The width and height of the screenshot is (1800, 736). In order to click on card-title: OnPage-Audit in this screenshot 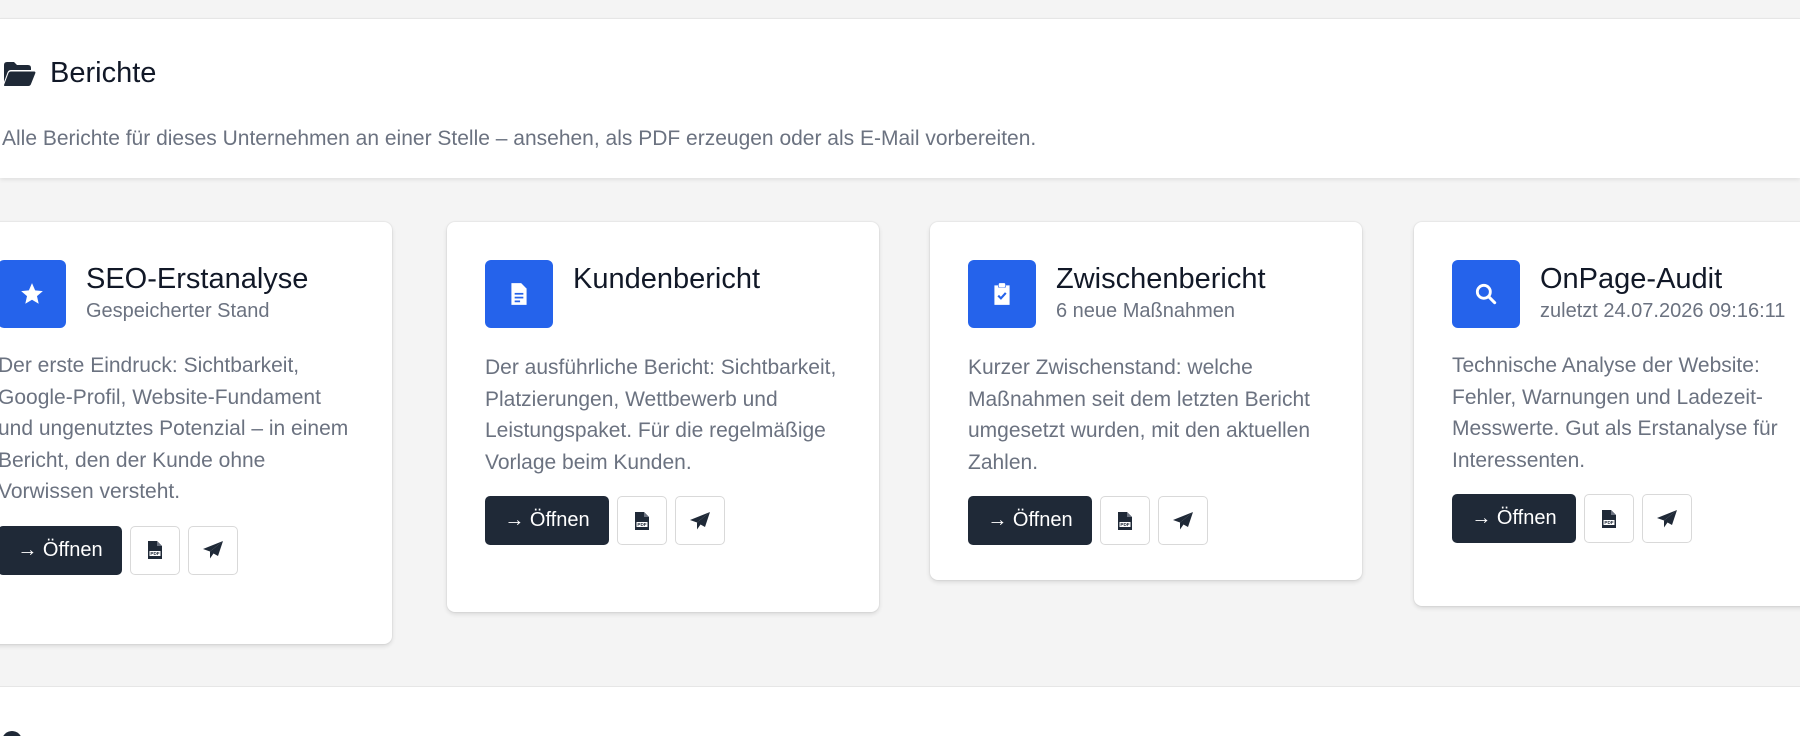, I will do `click(1631, 279)`.